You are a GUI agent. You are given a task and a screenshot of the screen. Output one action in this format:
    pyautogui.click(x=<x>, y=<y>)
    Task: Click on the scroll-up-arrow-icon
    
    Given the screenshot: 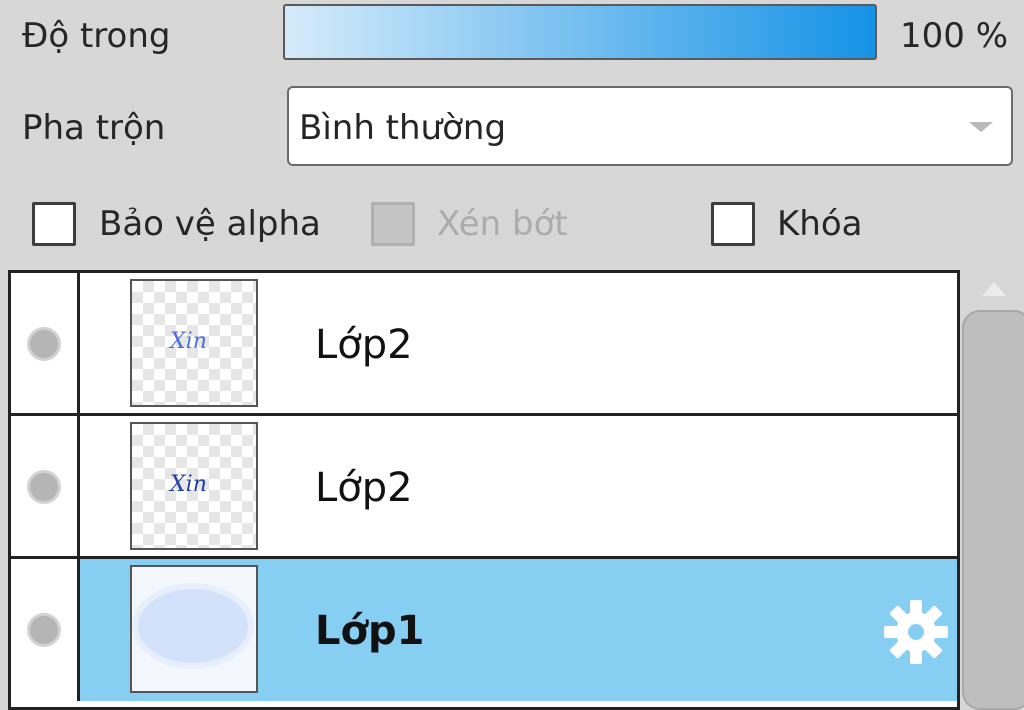 What is the action you would take?
    pyautogui.click(x=994, y=289)
    